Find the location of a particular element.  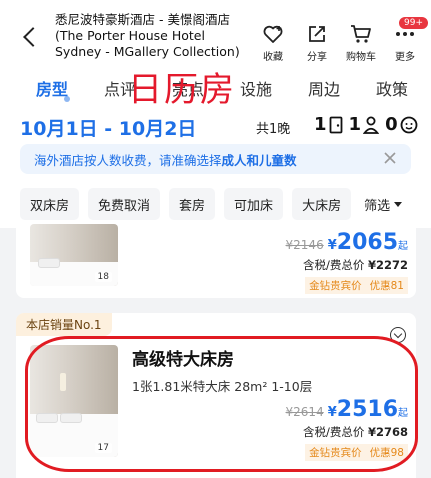

room-spec: 1张1.81米特大床 28m² 1-10层 is located at coordinates (222, 386).